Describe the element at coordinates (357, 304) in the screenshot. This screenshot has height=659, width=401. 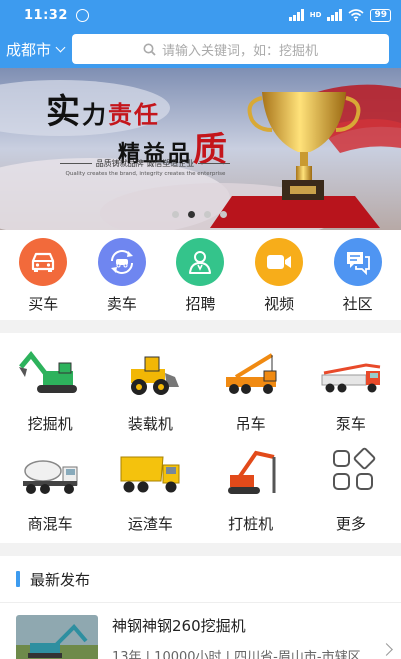
I see `quick-nav-label: 社区` at that location.